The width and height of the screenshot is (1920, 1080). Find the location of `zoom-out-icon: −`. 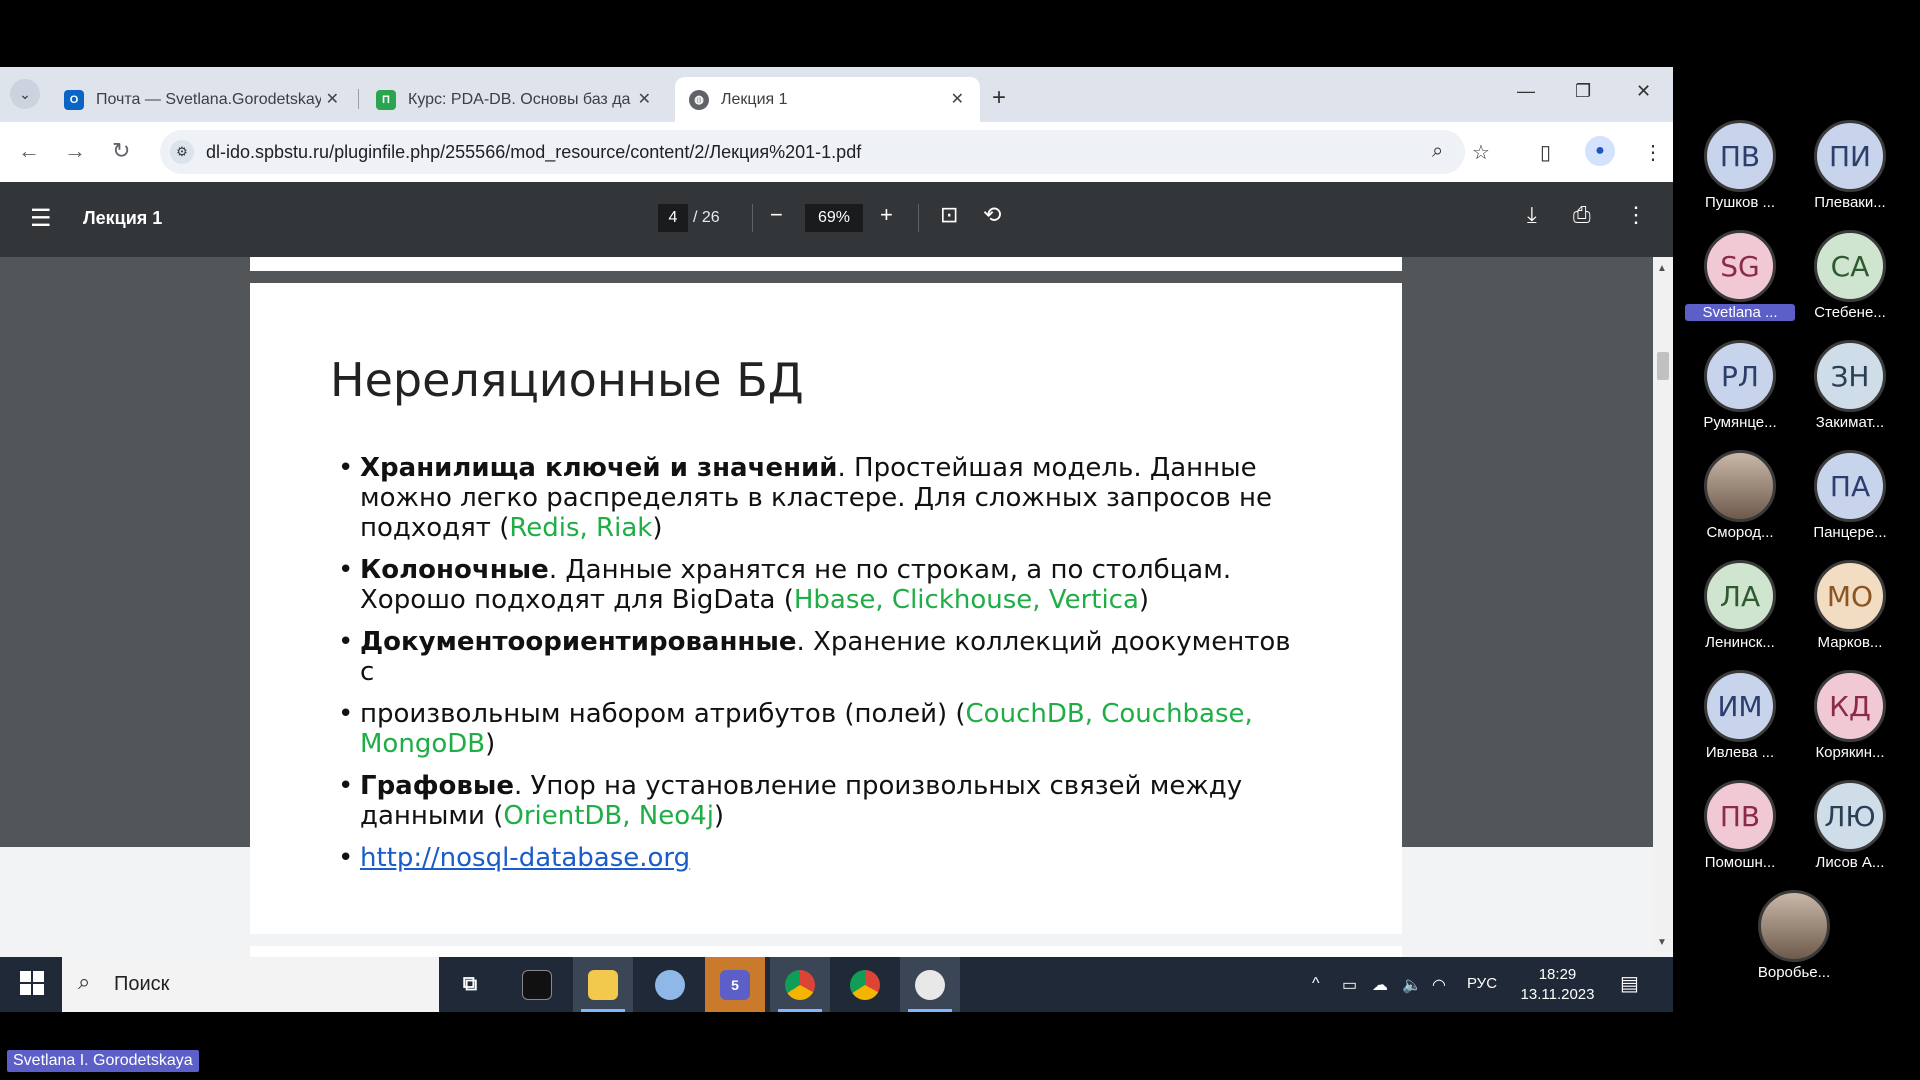

zoom-out-icon: − is located at coordinates (776, 215).